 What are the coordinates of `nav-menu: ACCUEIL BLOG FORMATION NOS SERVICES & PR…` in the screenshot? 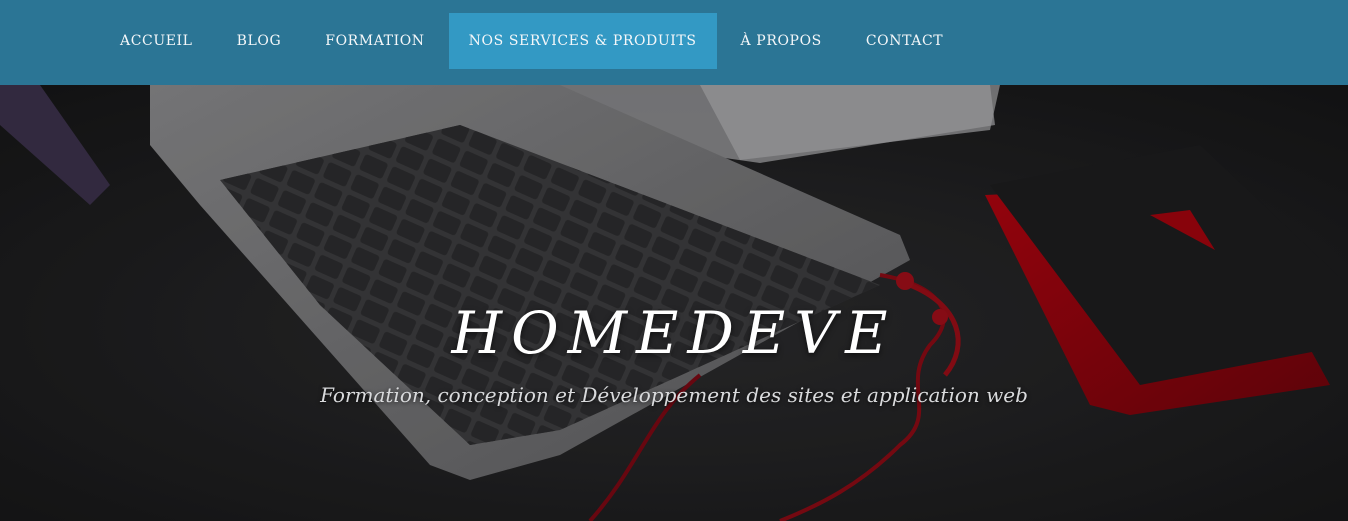 It's located at (531, 41).